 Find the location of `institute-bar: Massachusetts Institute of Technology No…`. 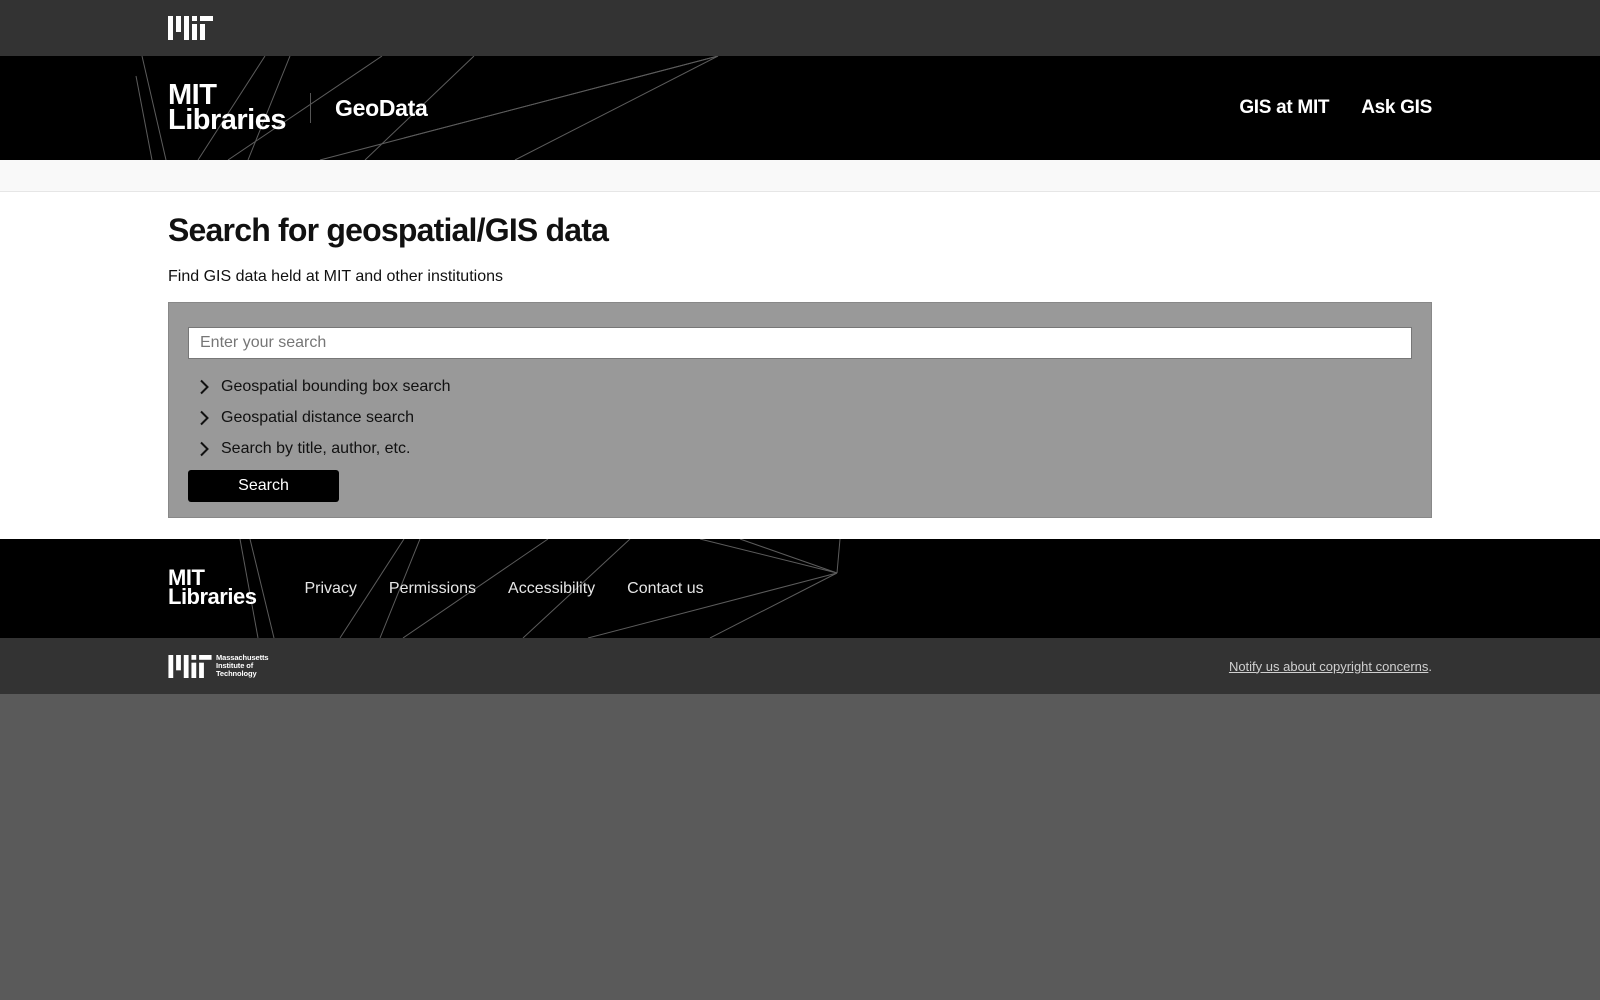

institute-bar: Massachusetts Institute of Technology No… is located at coordinates (800, 666).